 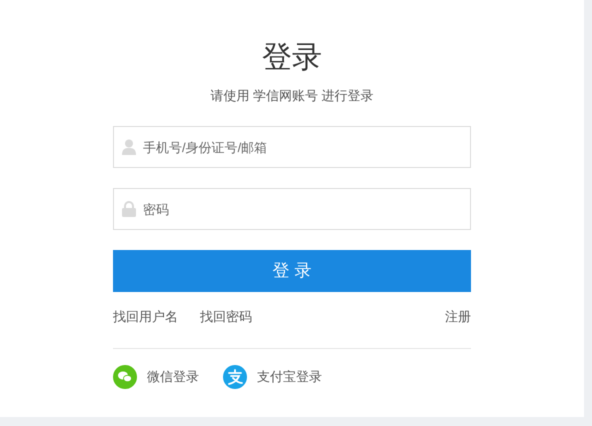 What do you see at coordinates (235, 376) in the screenshot?
I see `alipay-icon` at bounding box center [235, 376].